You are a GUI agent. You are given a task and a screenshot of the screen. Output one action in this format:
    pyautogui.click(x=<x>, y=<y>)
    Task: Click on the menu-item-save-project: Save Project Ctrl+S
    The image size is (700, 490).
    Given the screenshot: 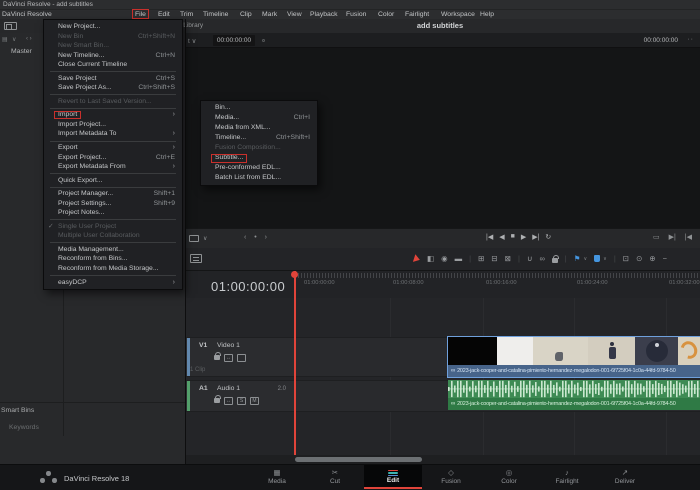 What is the action you would take?
    pyautogui.click(x=113, y=79)
    